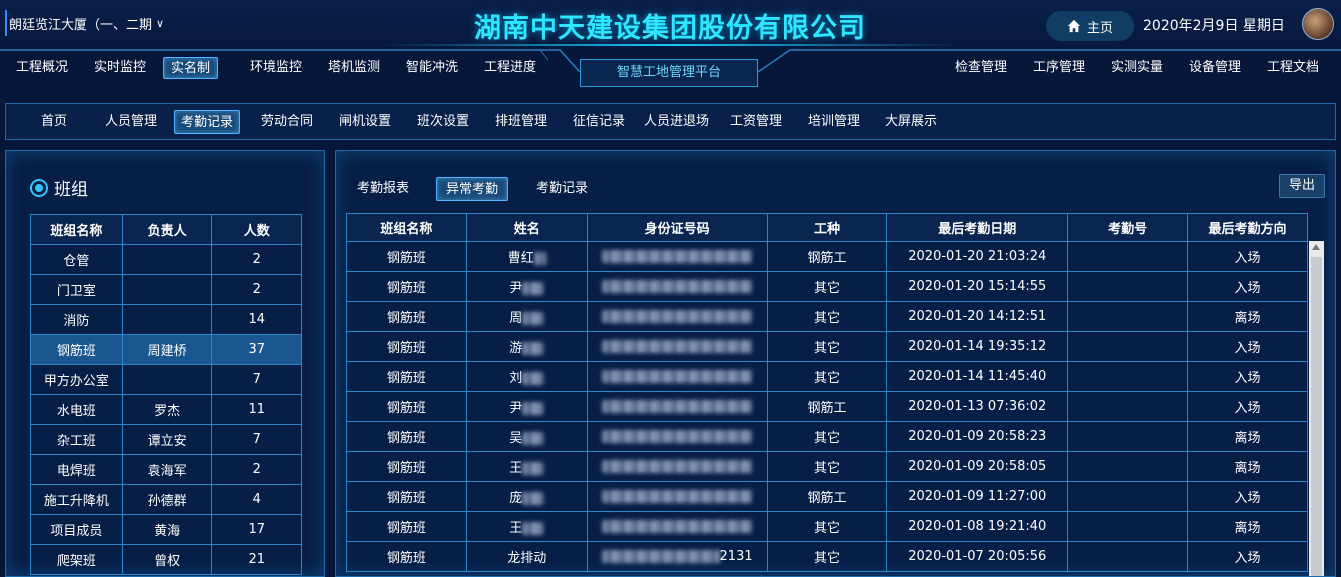 This screenshot has width=1341, height=577. Describe the element at coordinates (599, 122) in the screenshot. I see `tab-credit: 征信记录` at that location.